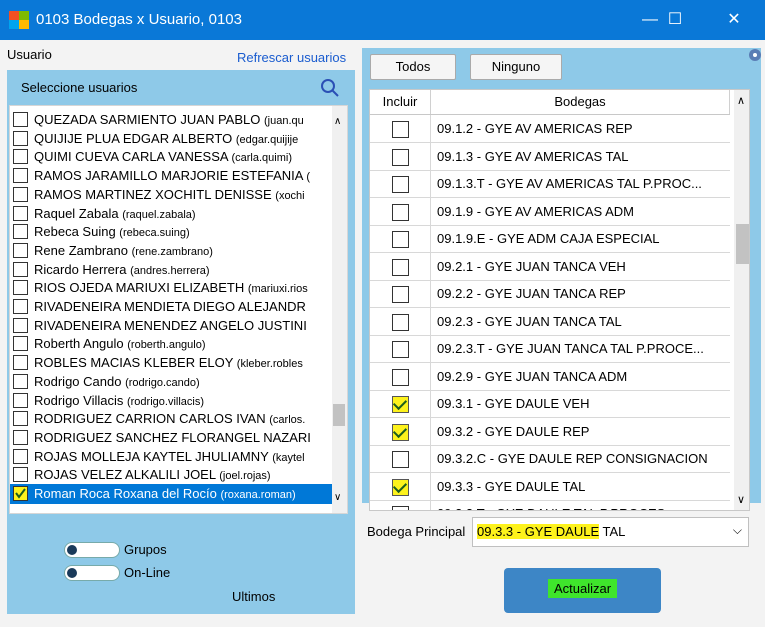 Image resolution: width=765 pixels, height=627 pixels. I want to click on user-list-item: Rodrigo Villacis (rodrigo.villacis), so click(171, 401).